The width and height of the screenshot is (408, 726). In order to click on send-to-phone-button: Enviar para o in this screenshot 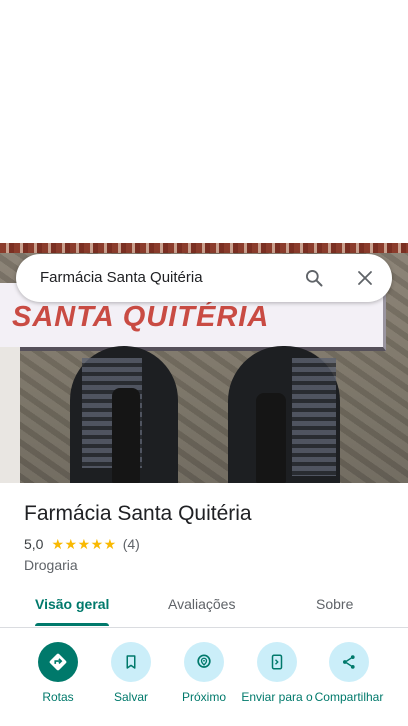, I will do `click(277, 673)`.